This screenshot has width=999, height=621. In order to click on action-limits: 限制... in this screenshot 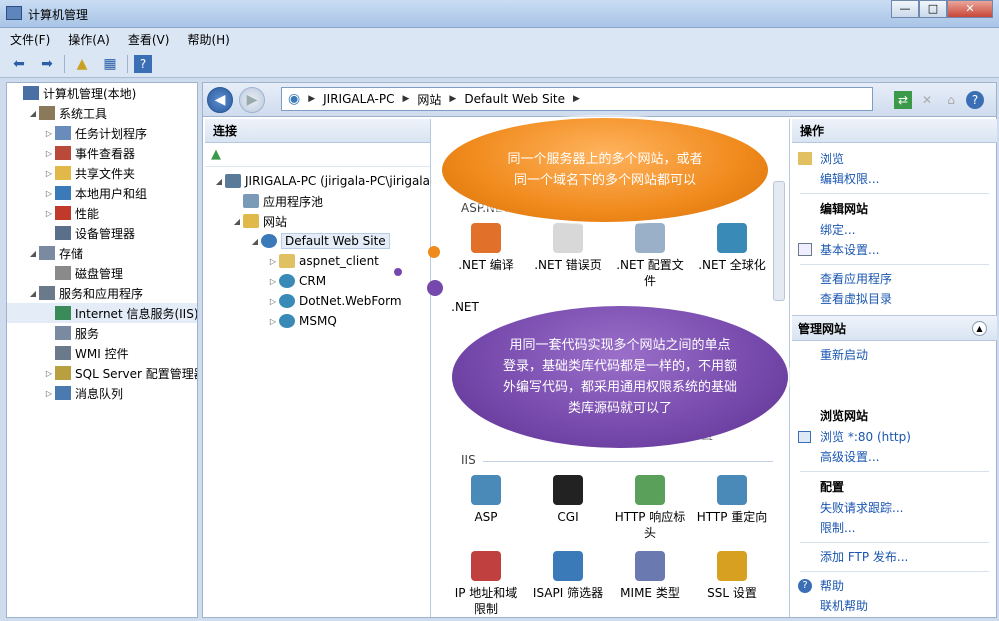, I will do `click(894, 528)`.